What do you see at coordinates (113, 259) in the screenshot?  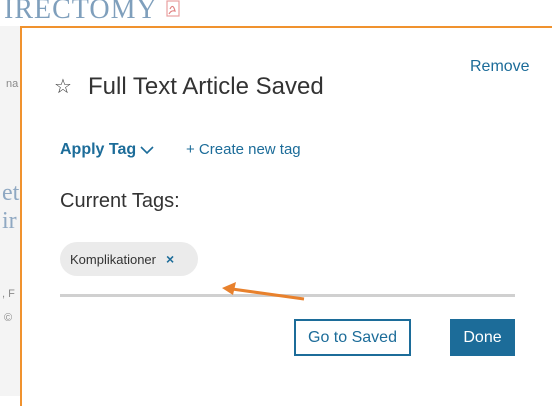 I see `tag-label: Komplikationer` at bounding box center [113, 259].